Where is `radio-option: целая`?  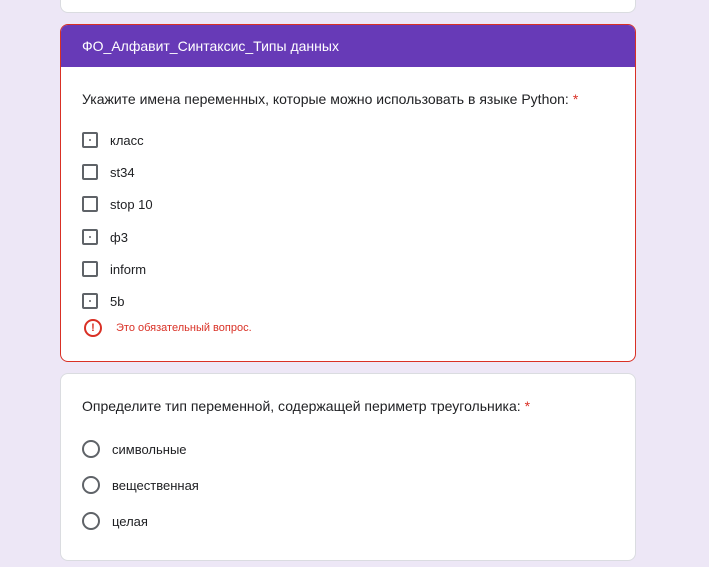
radio-option: целая is located at coordinates (115, 521).